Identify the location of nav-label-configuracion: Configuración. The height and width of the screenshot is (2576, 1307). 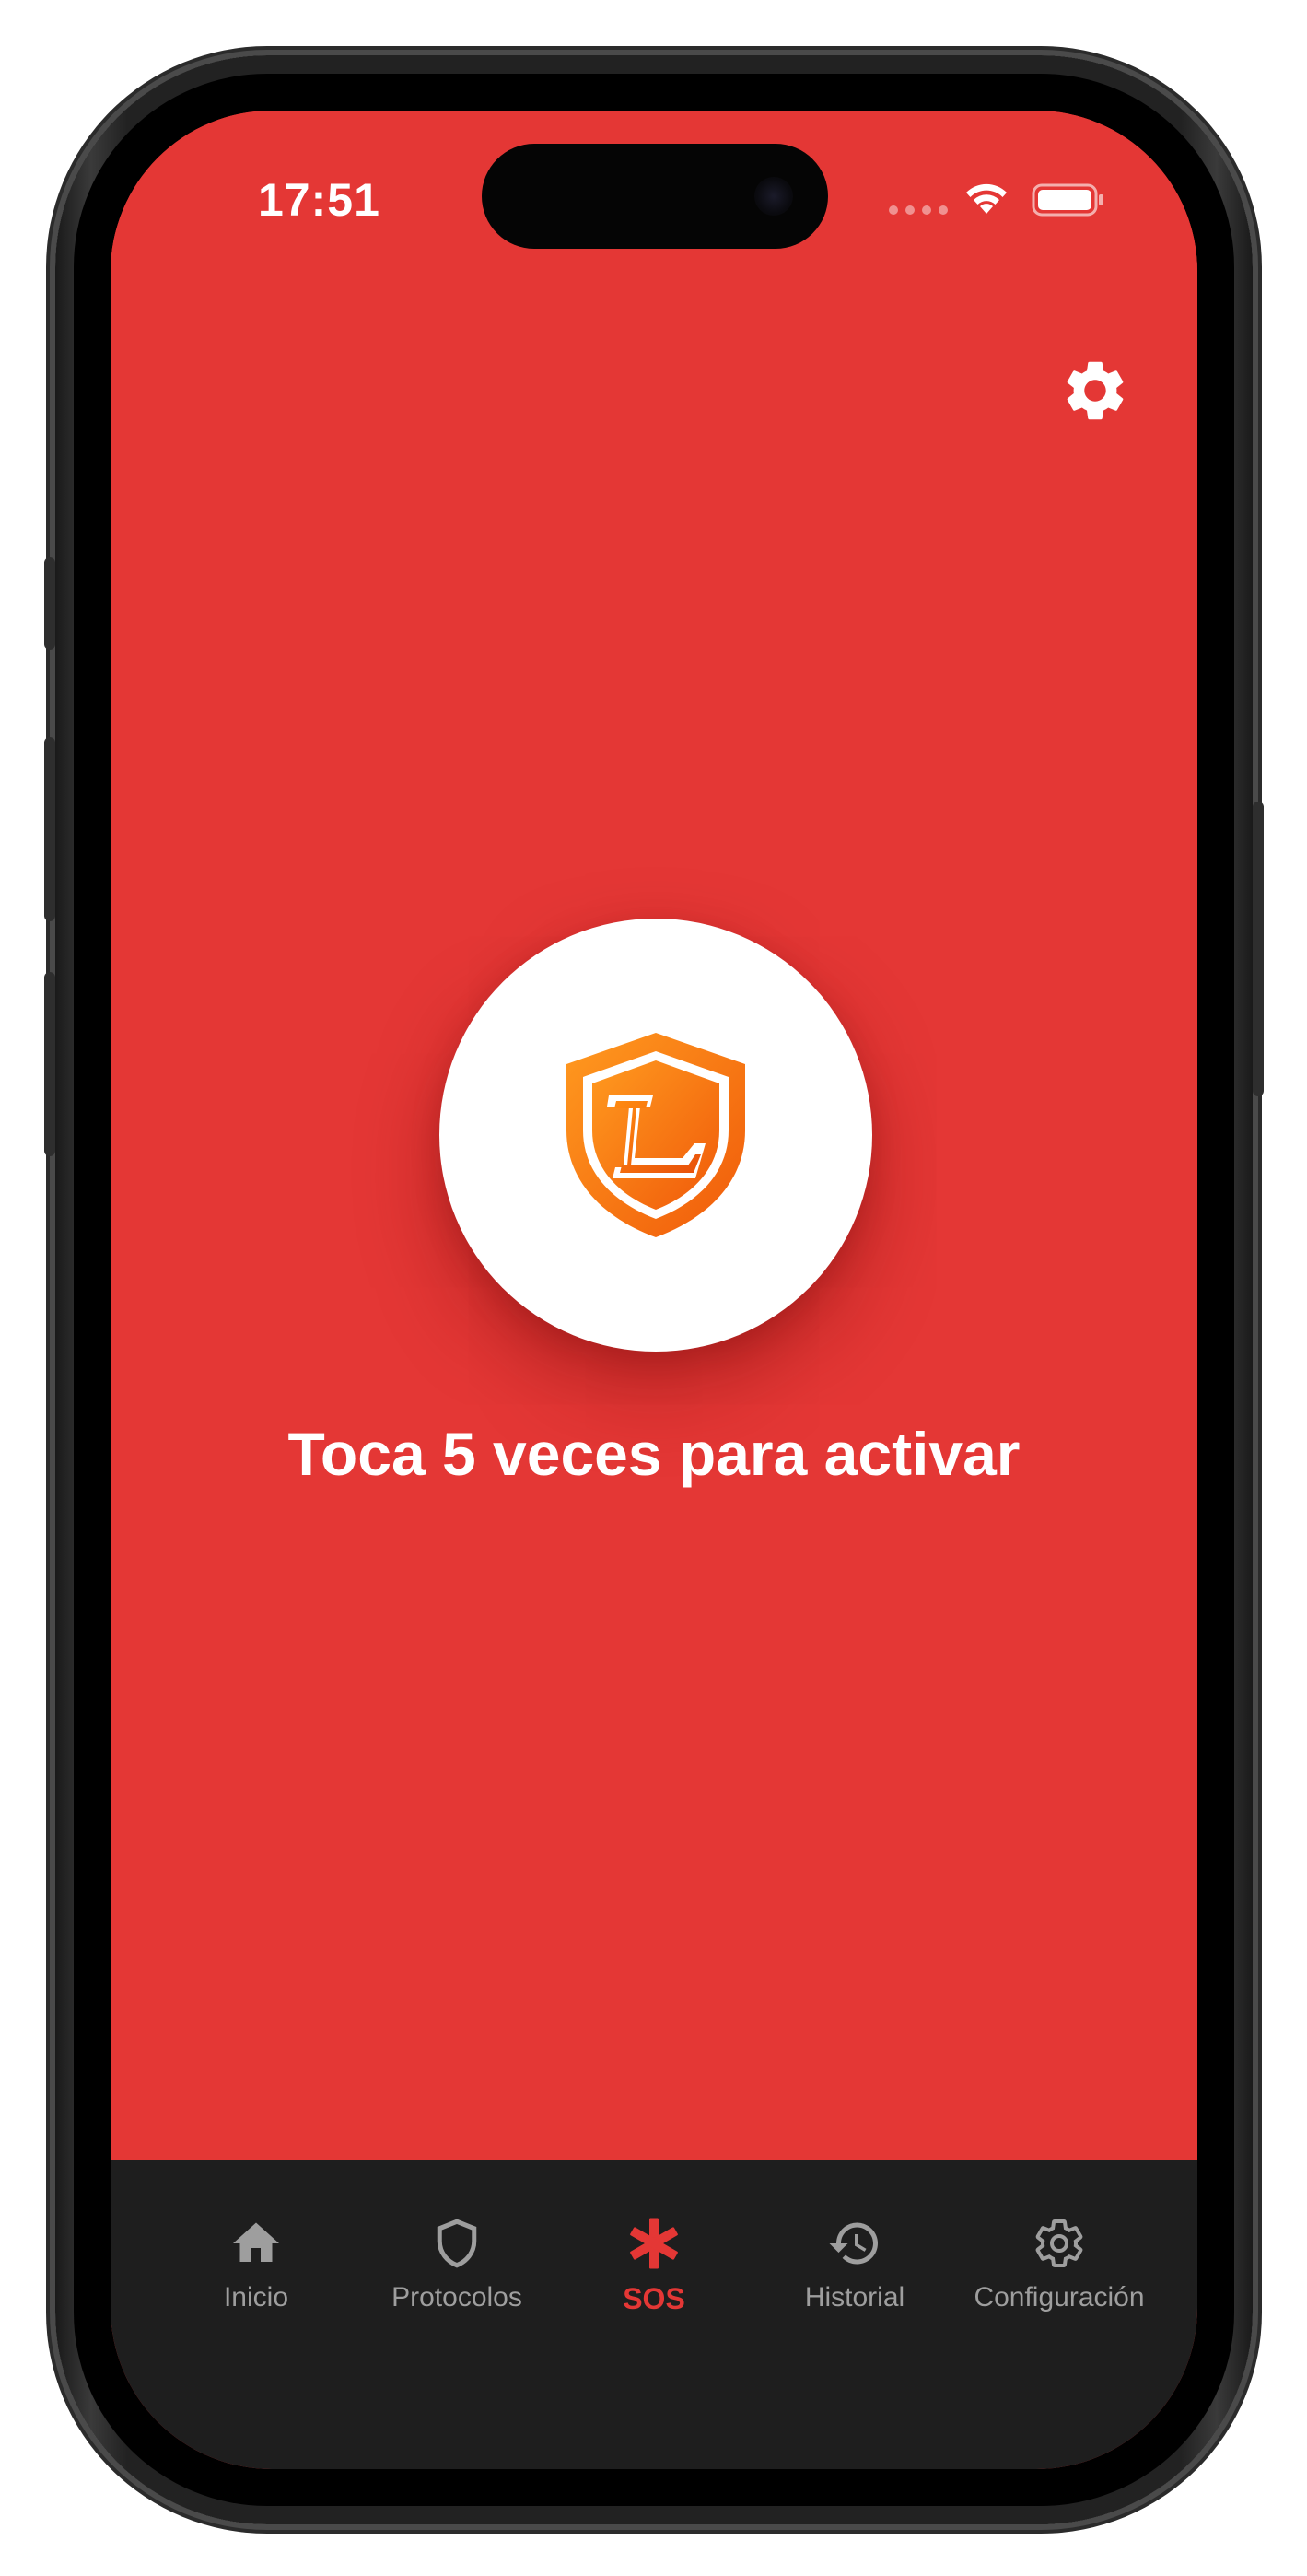
(1060, 2297).